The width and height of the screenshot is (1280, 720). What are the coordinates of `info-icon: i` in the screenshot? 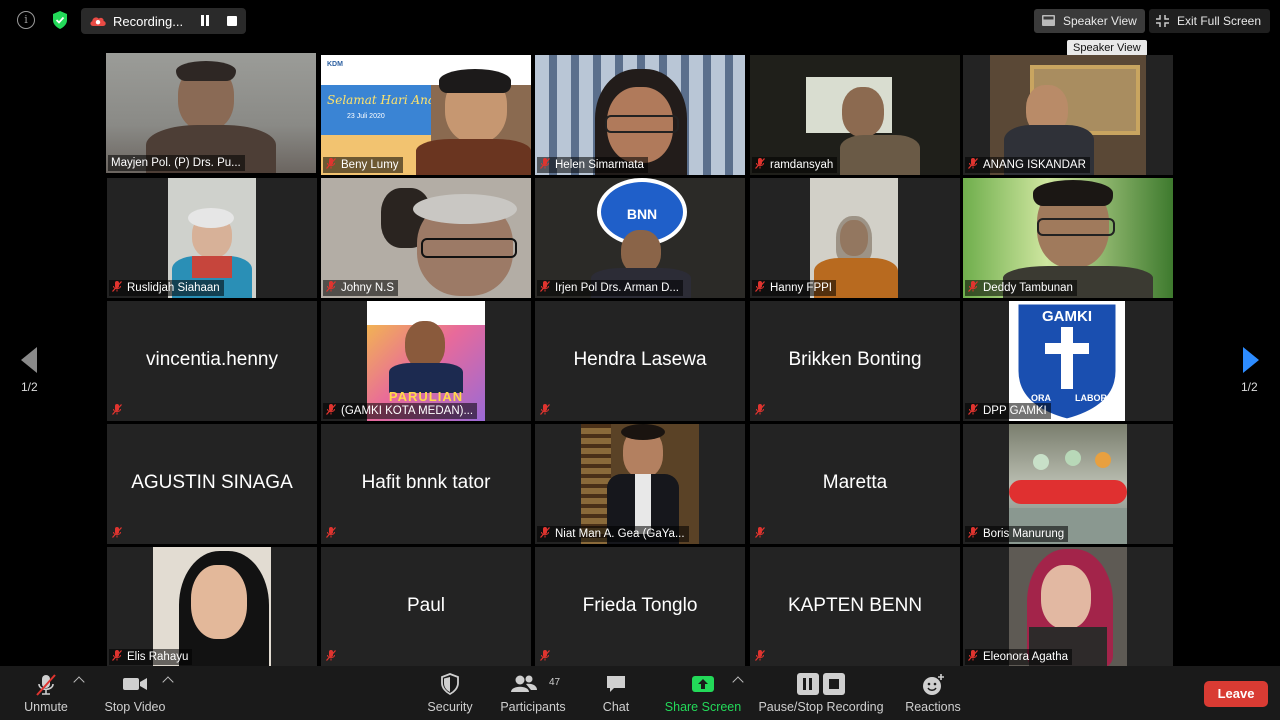 It's located at (26, 20).